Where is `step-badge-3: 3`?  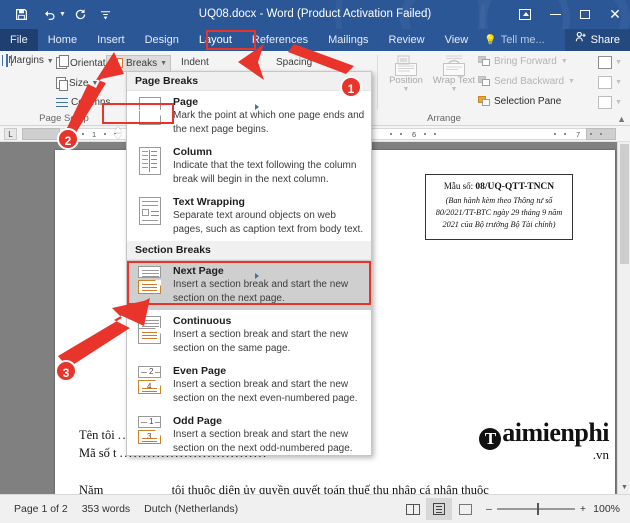
step-badge-3: 3 is located at coordinates (66, 371).